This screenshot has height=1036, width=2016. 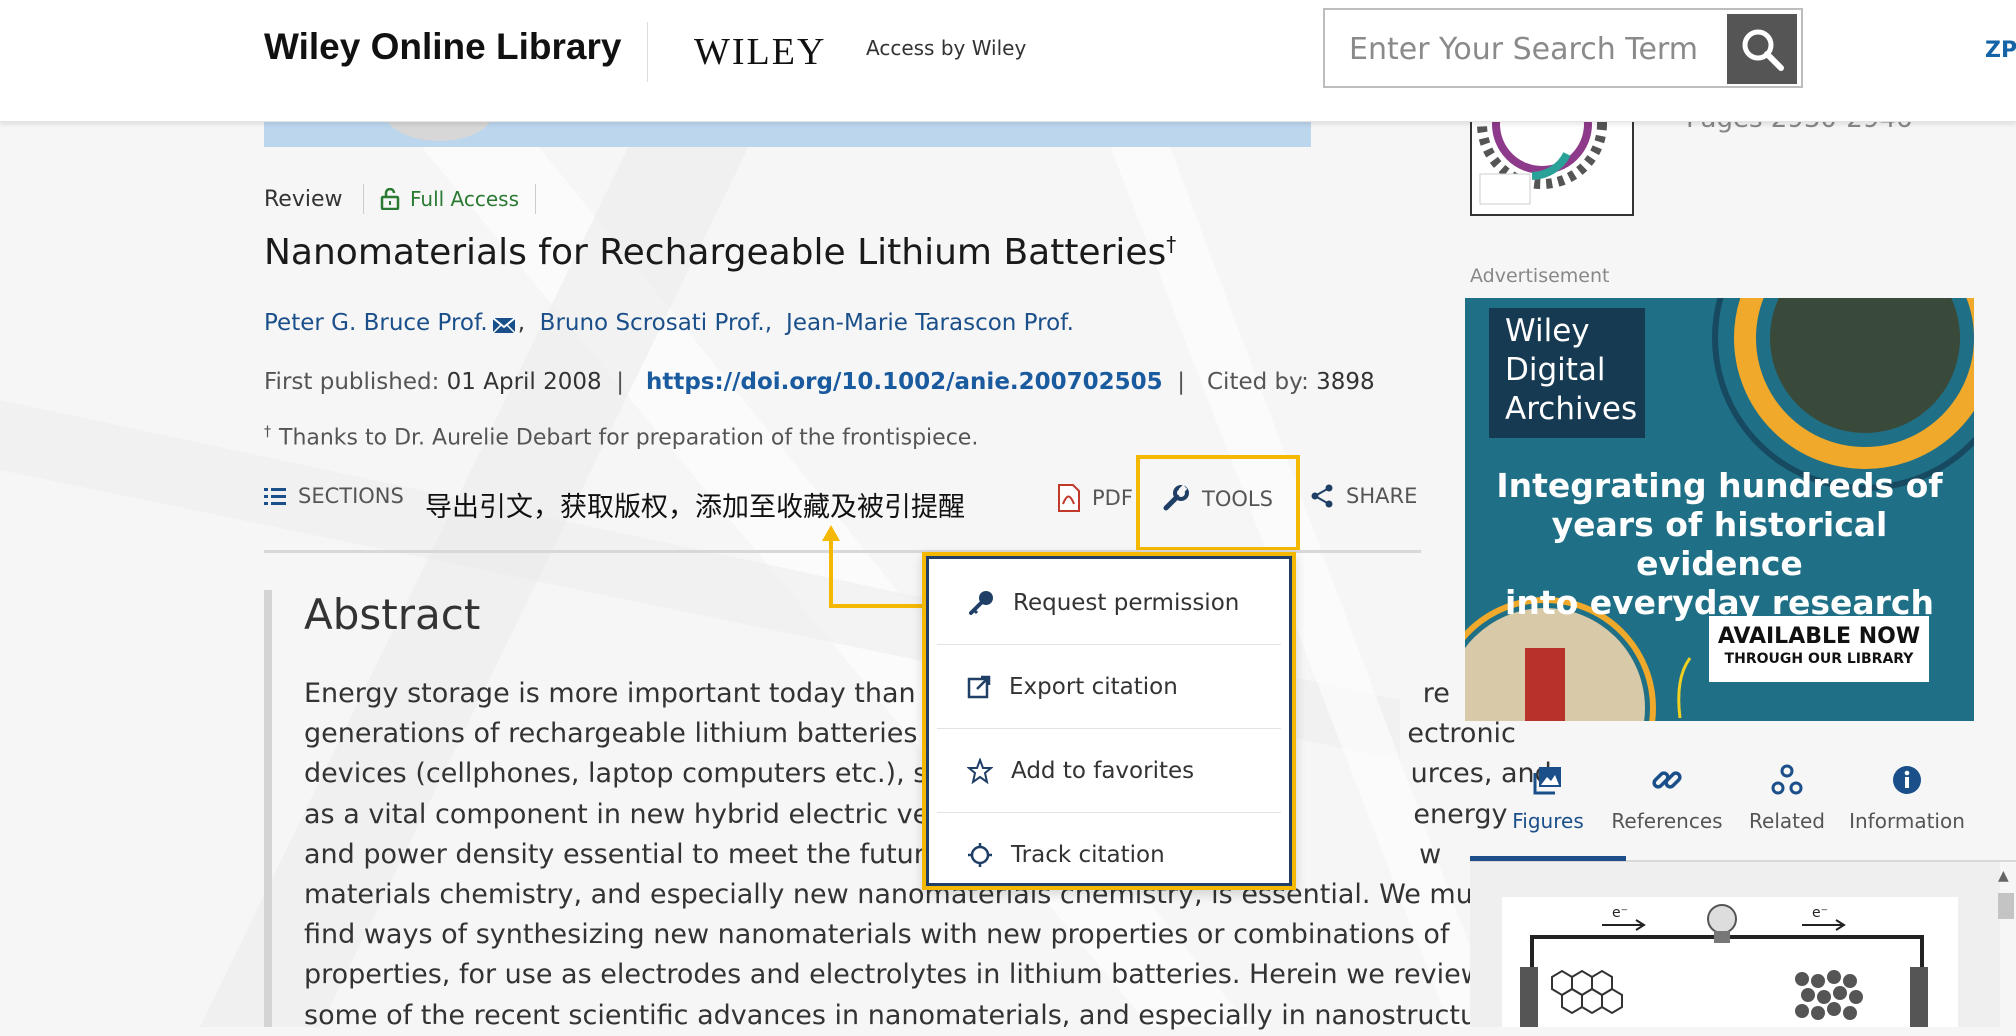 I want to click on star-icon, so click(x=980, y=770).